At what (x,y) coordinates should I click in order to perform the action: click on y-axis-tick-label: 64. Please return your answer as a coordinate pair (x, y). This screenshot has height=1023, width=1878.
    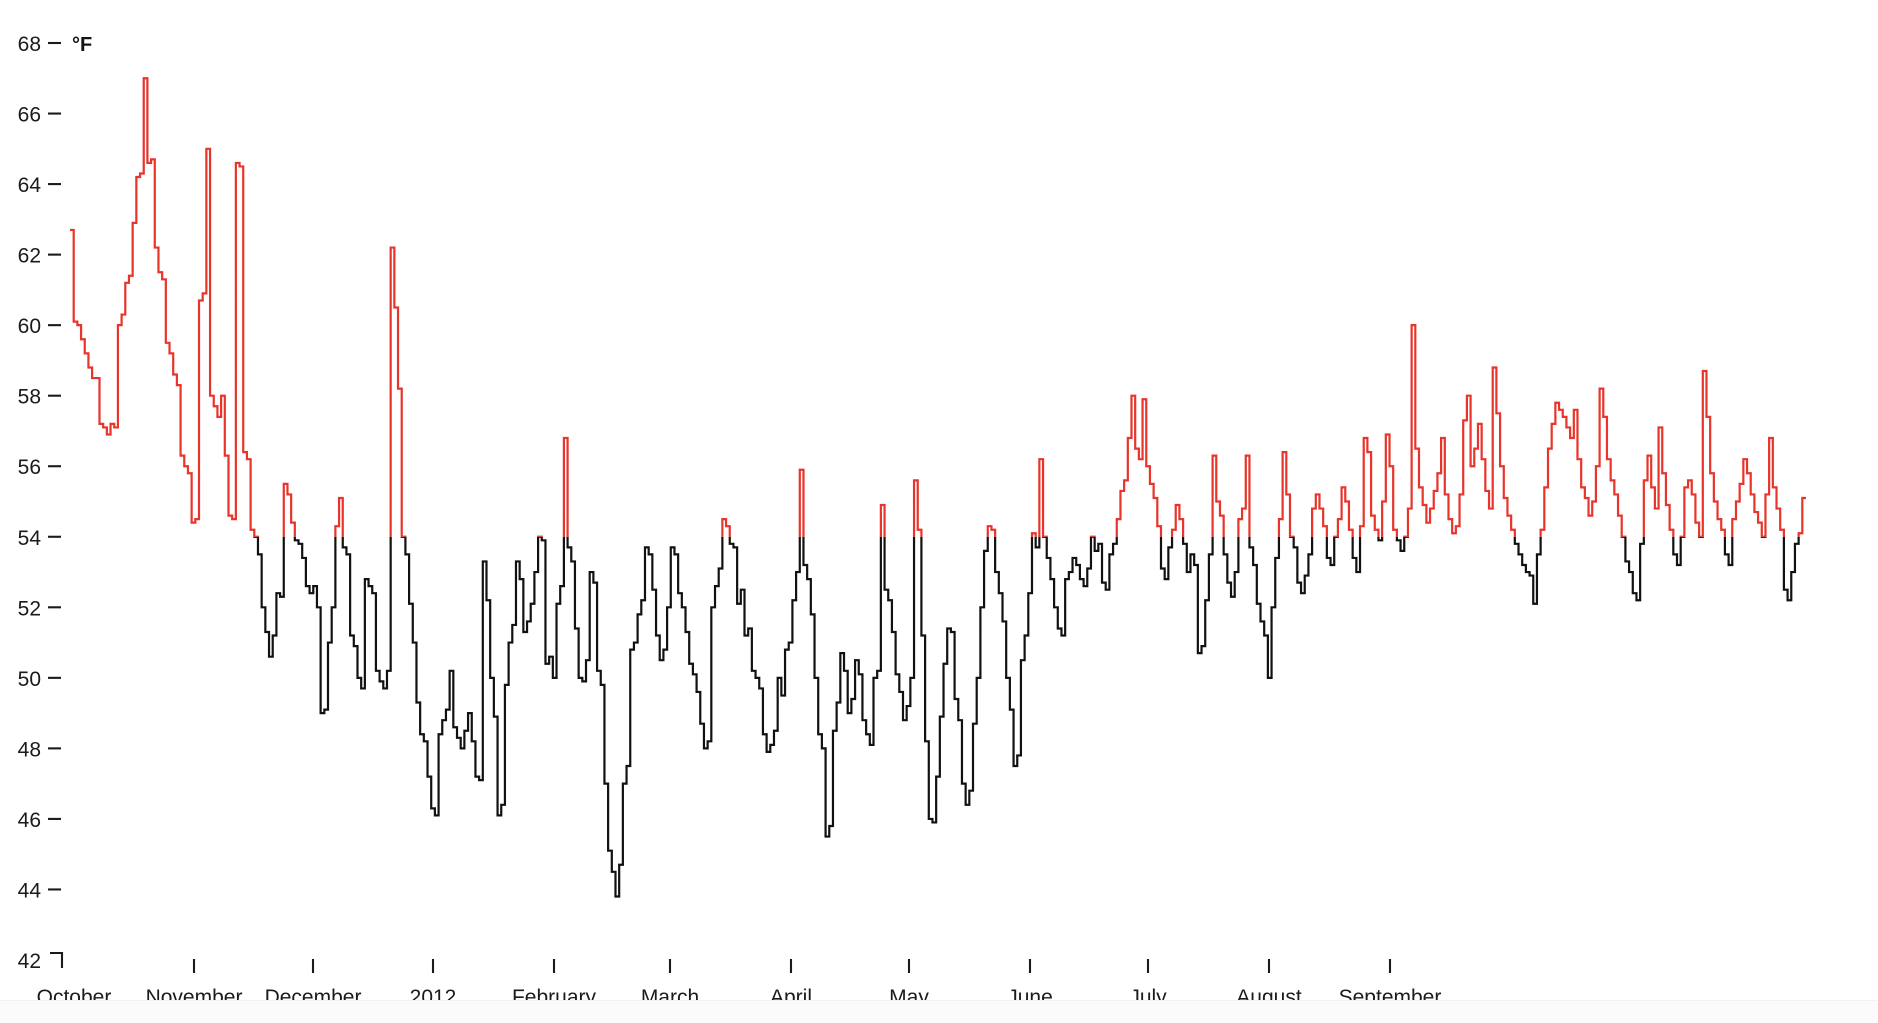
    Looking at the image, I should click on (30, 185).